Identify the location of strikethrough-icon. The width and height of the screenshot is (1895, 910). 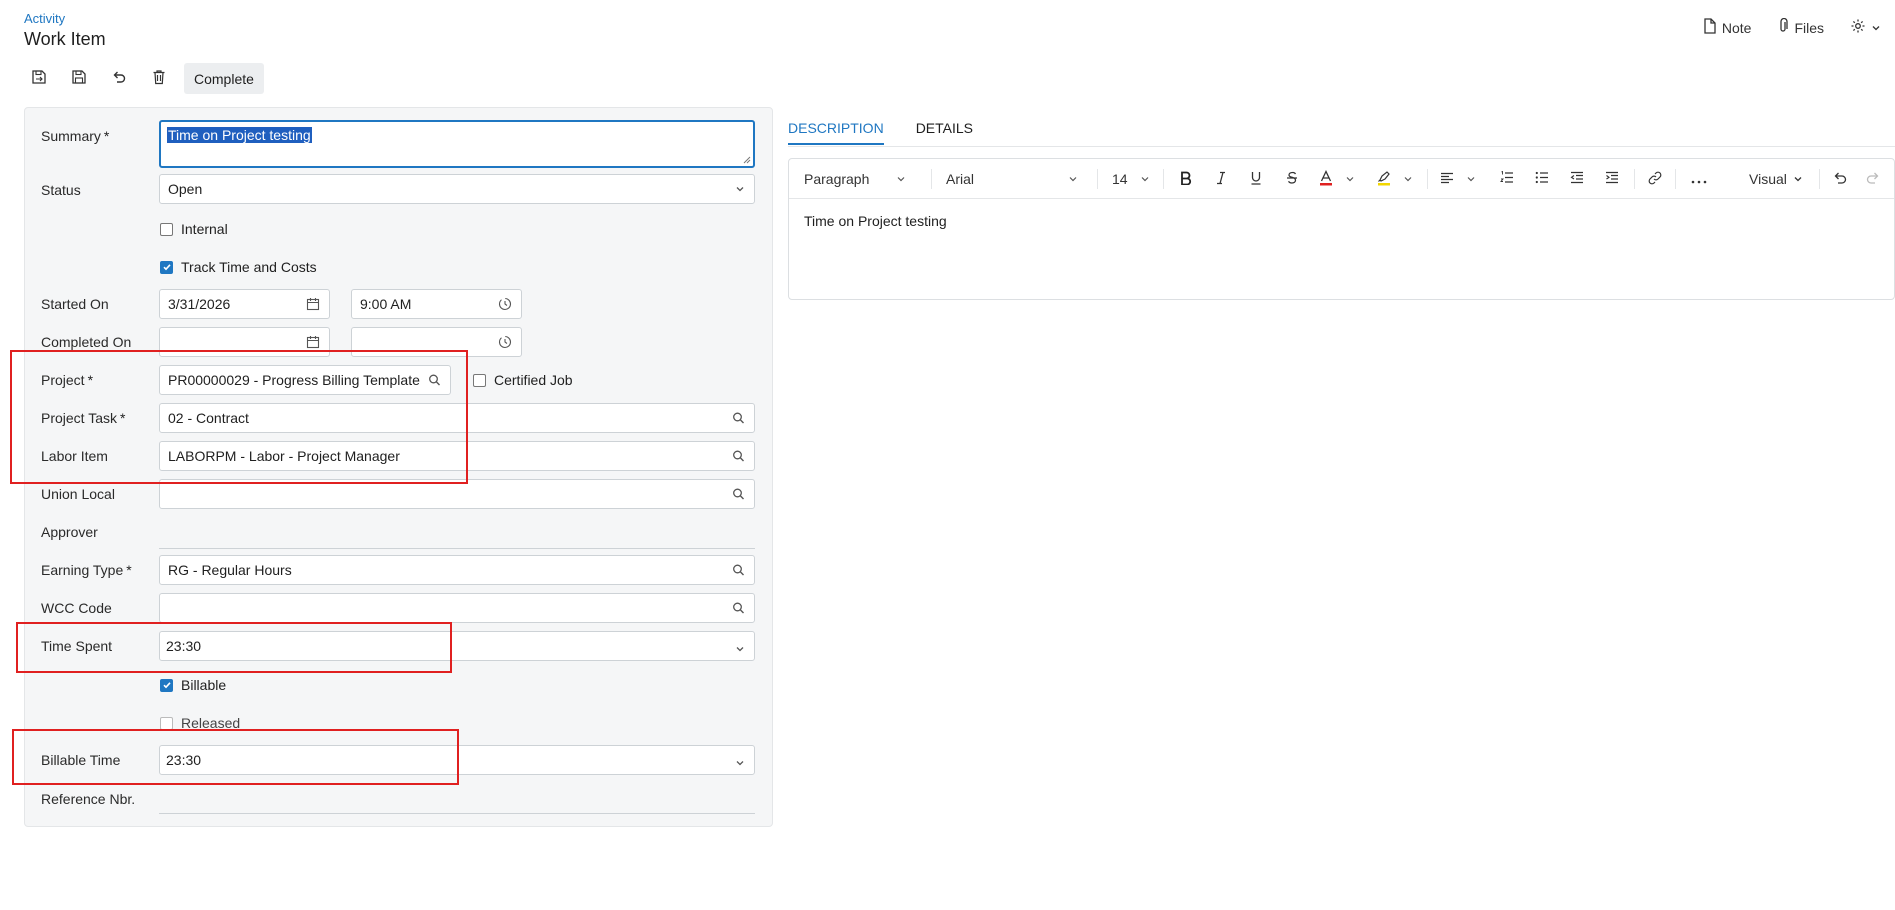
(1292, 179).